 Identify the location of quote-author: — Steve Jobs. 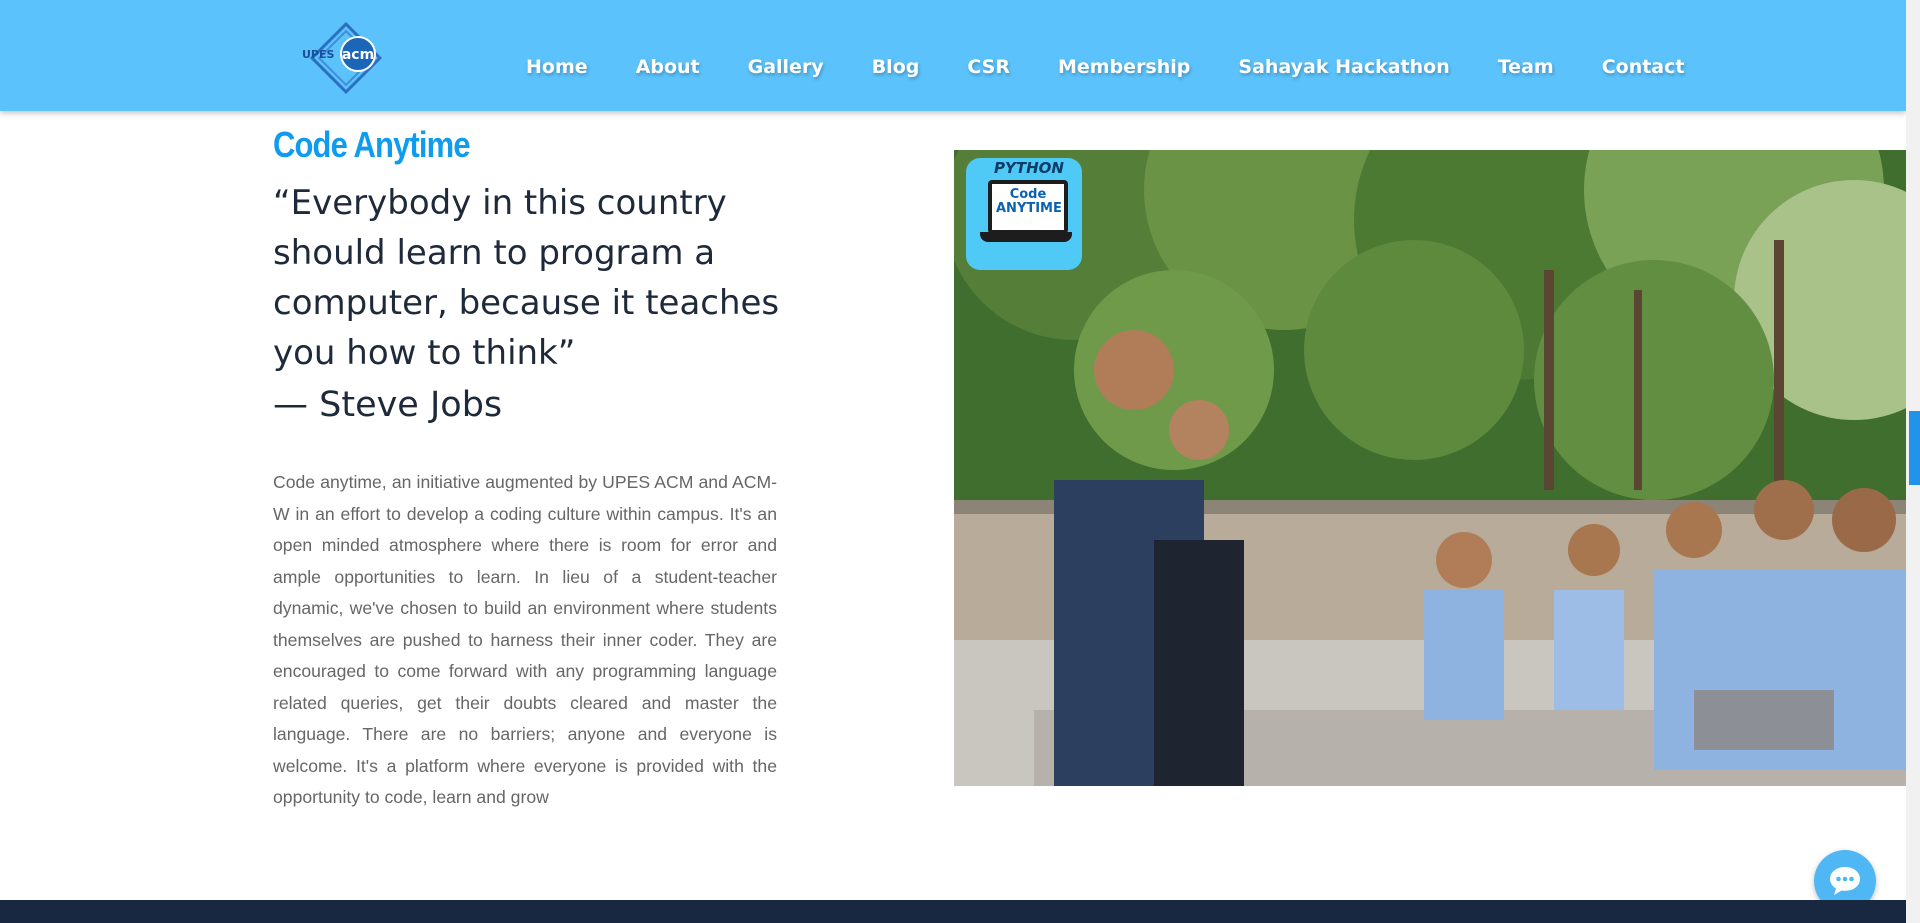
(388, 405).